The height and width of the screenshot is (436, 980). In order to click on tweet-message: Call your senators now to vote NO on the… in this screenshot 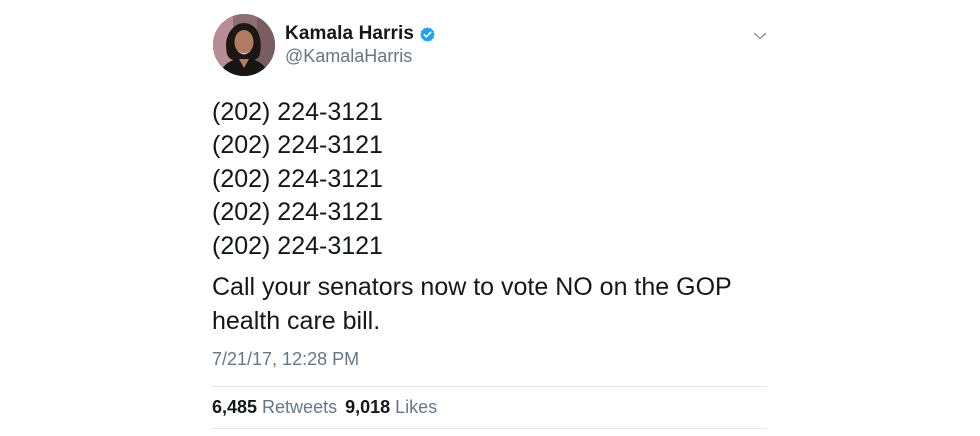, I will do `click(472, 304)`.